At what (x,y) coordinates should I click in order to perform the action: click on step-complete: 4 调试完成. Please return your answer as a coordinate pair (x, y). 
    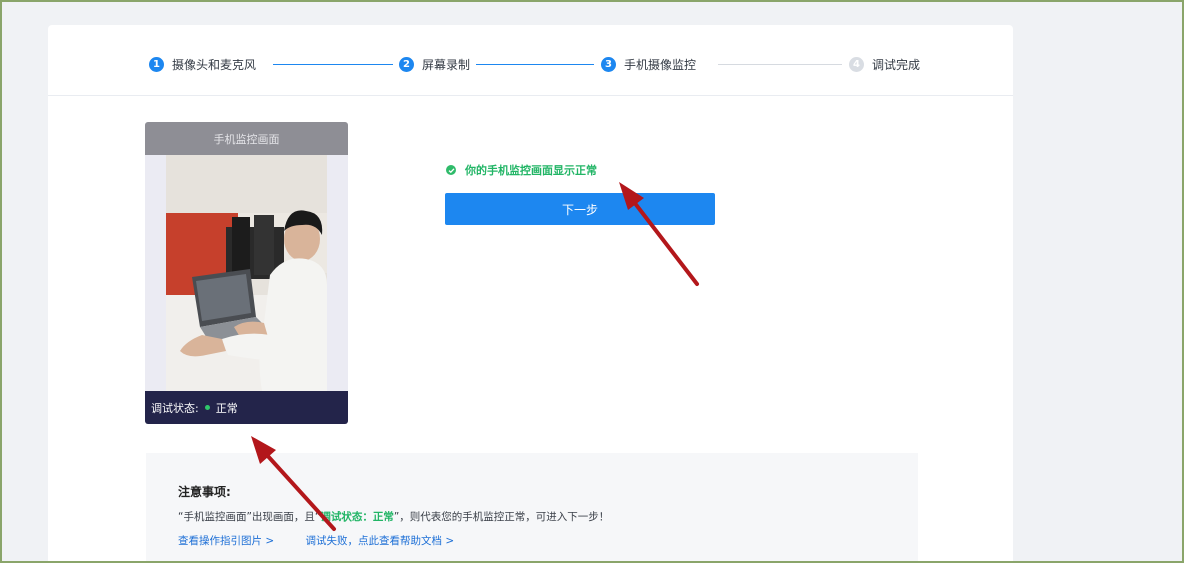
    Looking at the image, I should click on (884, 64).